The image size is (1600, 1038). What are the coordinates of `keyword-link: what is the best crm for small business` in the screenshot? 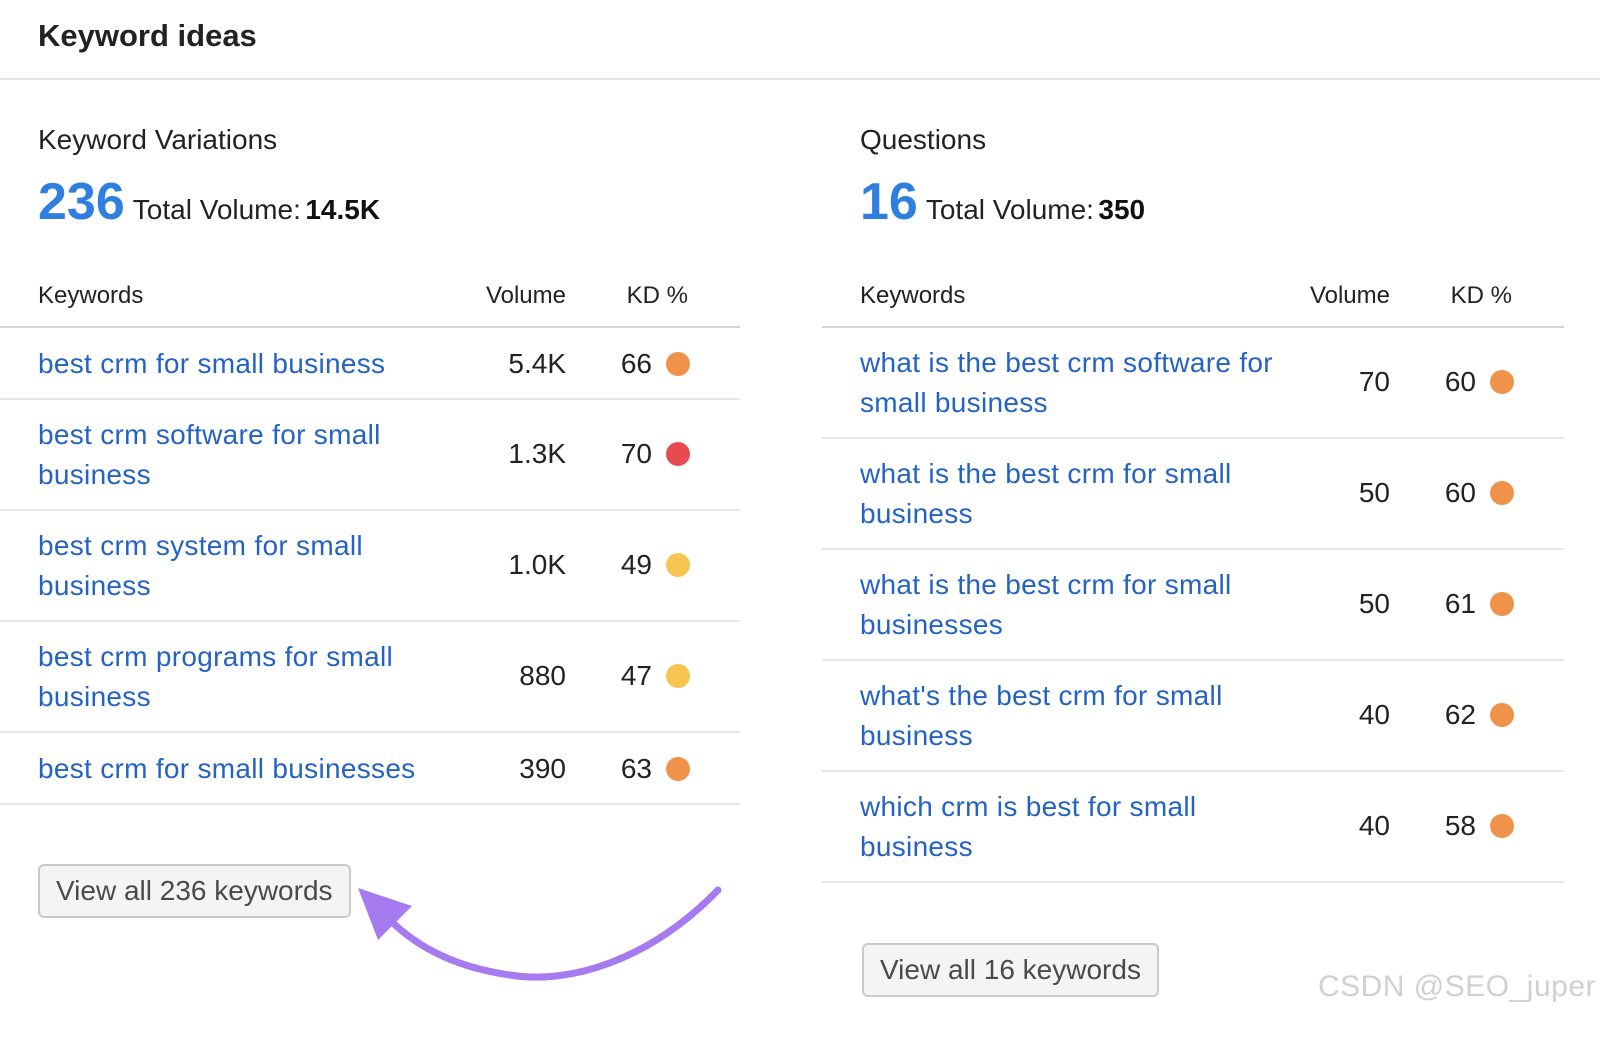 It's located at (1070, 494).